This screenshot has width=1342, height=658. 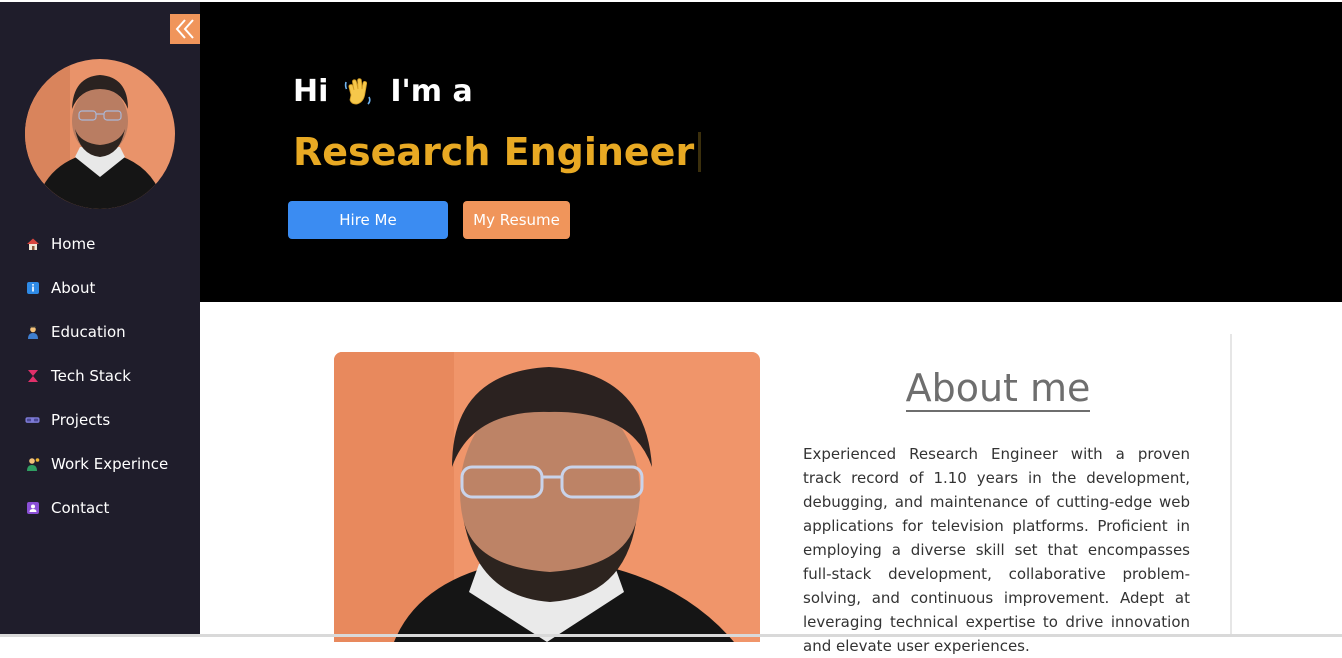 I want to click on double-chevron-left-icon, so click(x=185, y=29).